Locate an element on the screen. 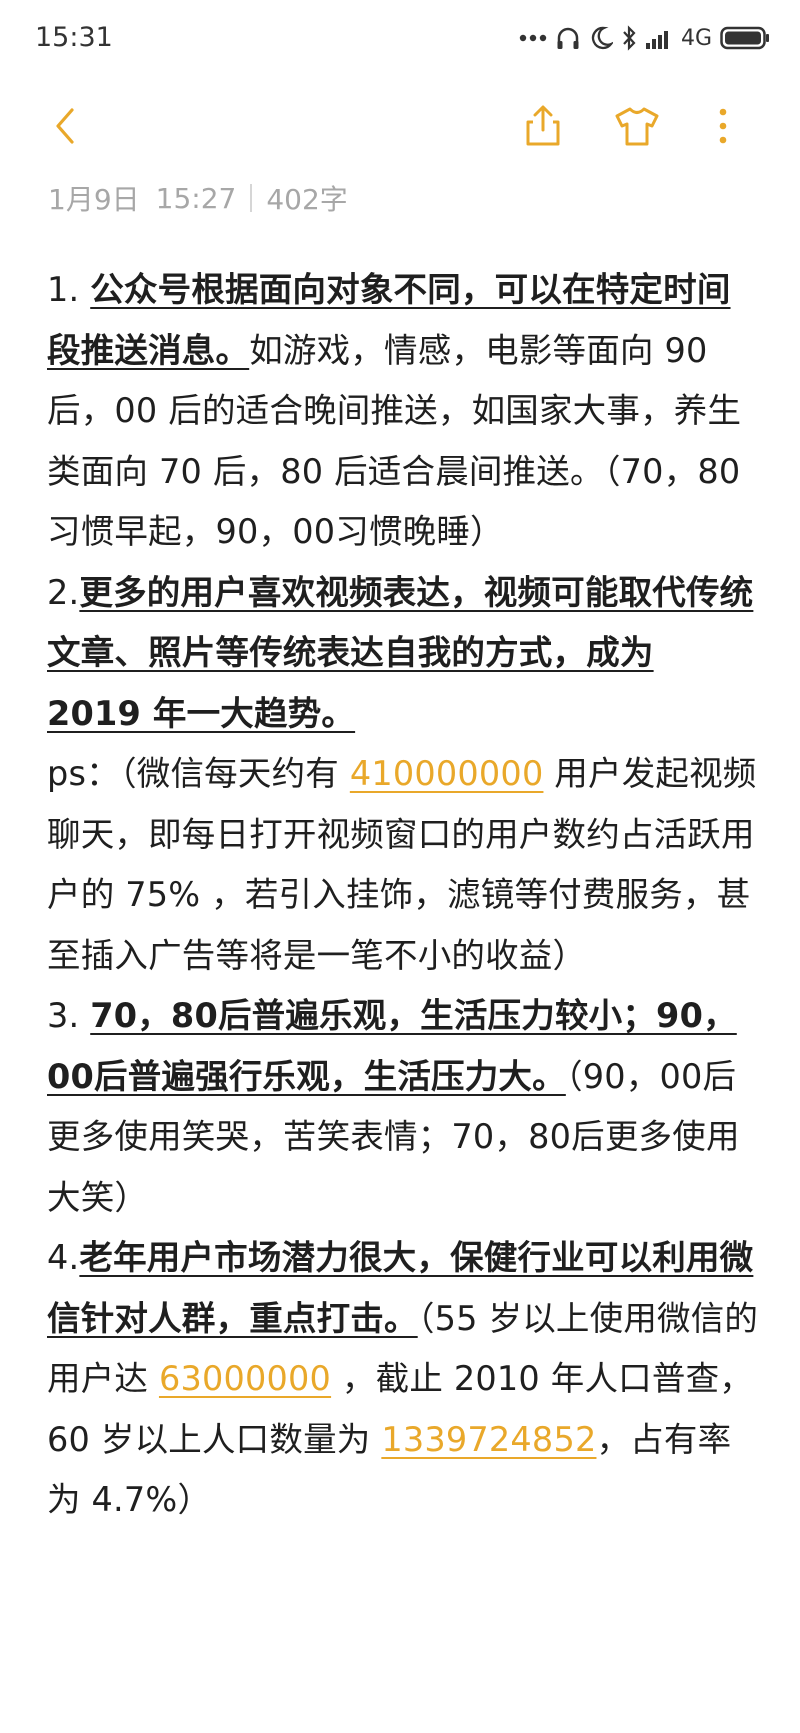 This screenshot has width=800, height=1733. note-date: 1月9日 is located at coordinates (94, 199).